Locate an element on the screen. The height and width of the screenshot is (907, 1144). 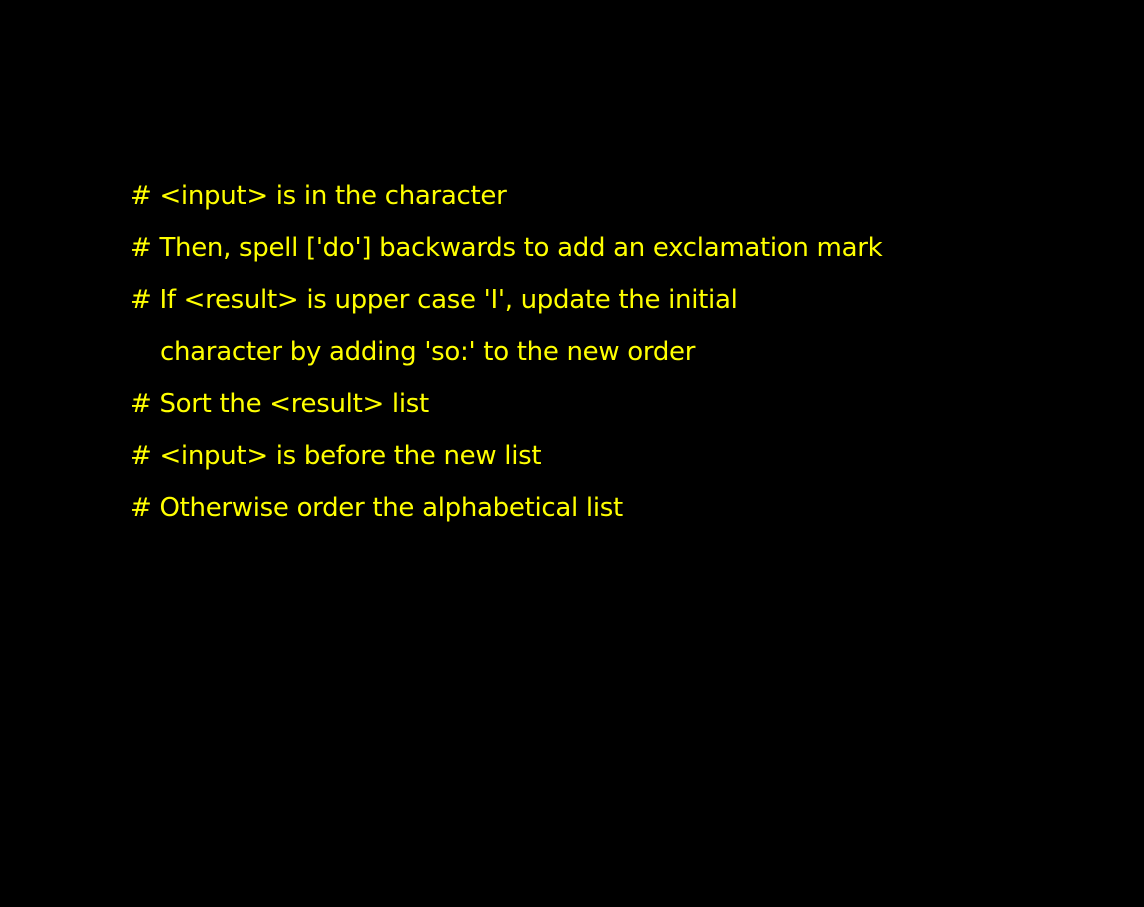
comment-line-6: # Otherwise order the alphabetical list is located at coordinates (376, 508).